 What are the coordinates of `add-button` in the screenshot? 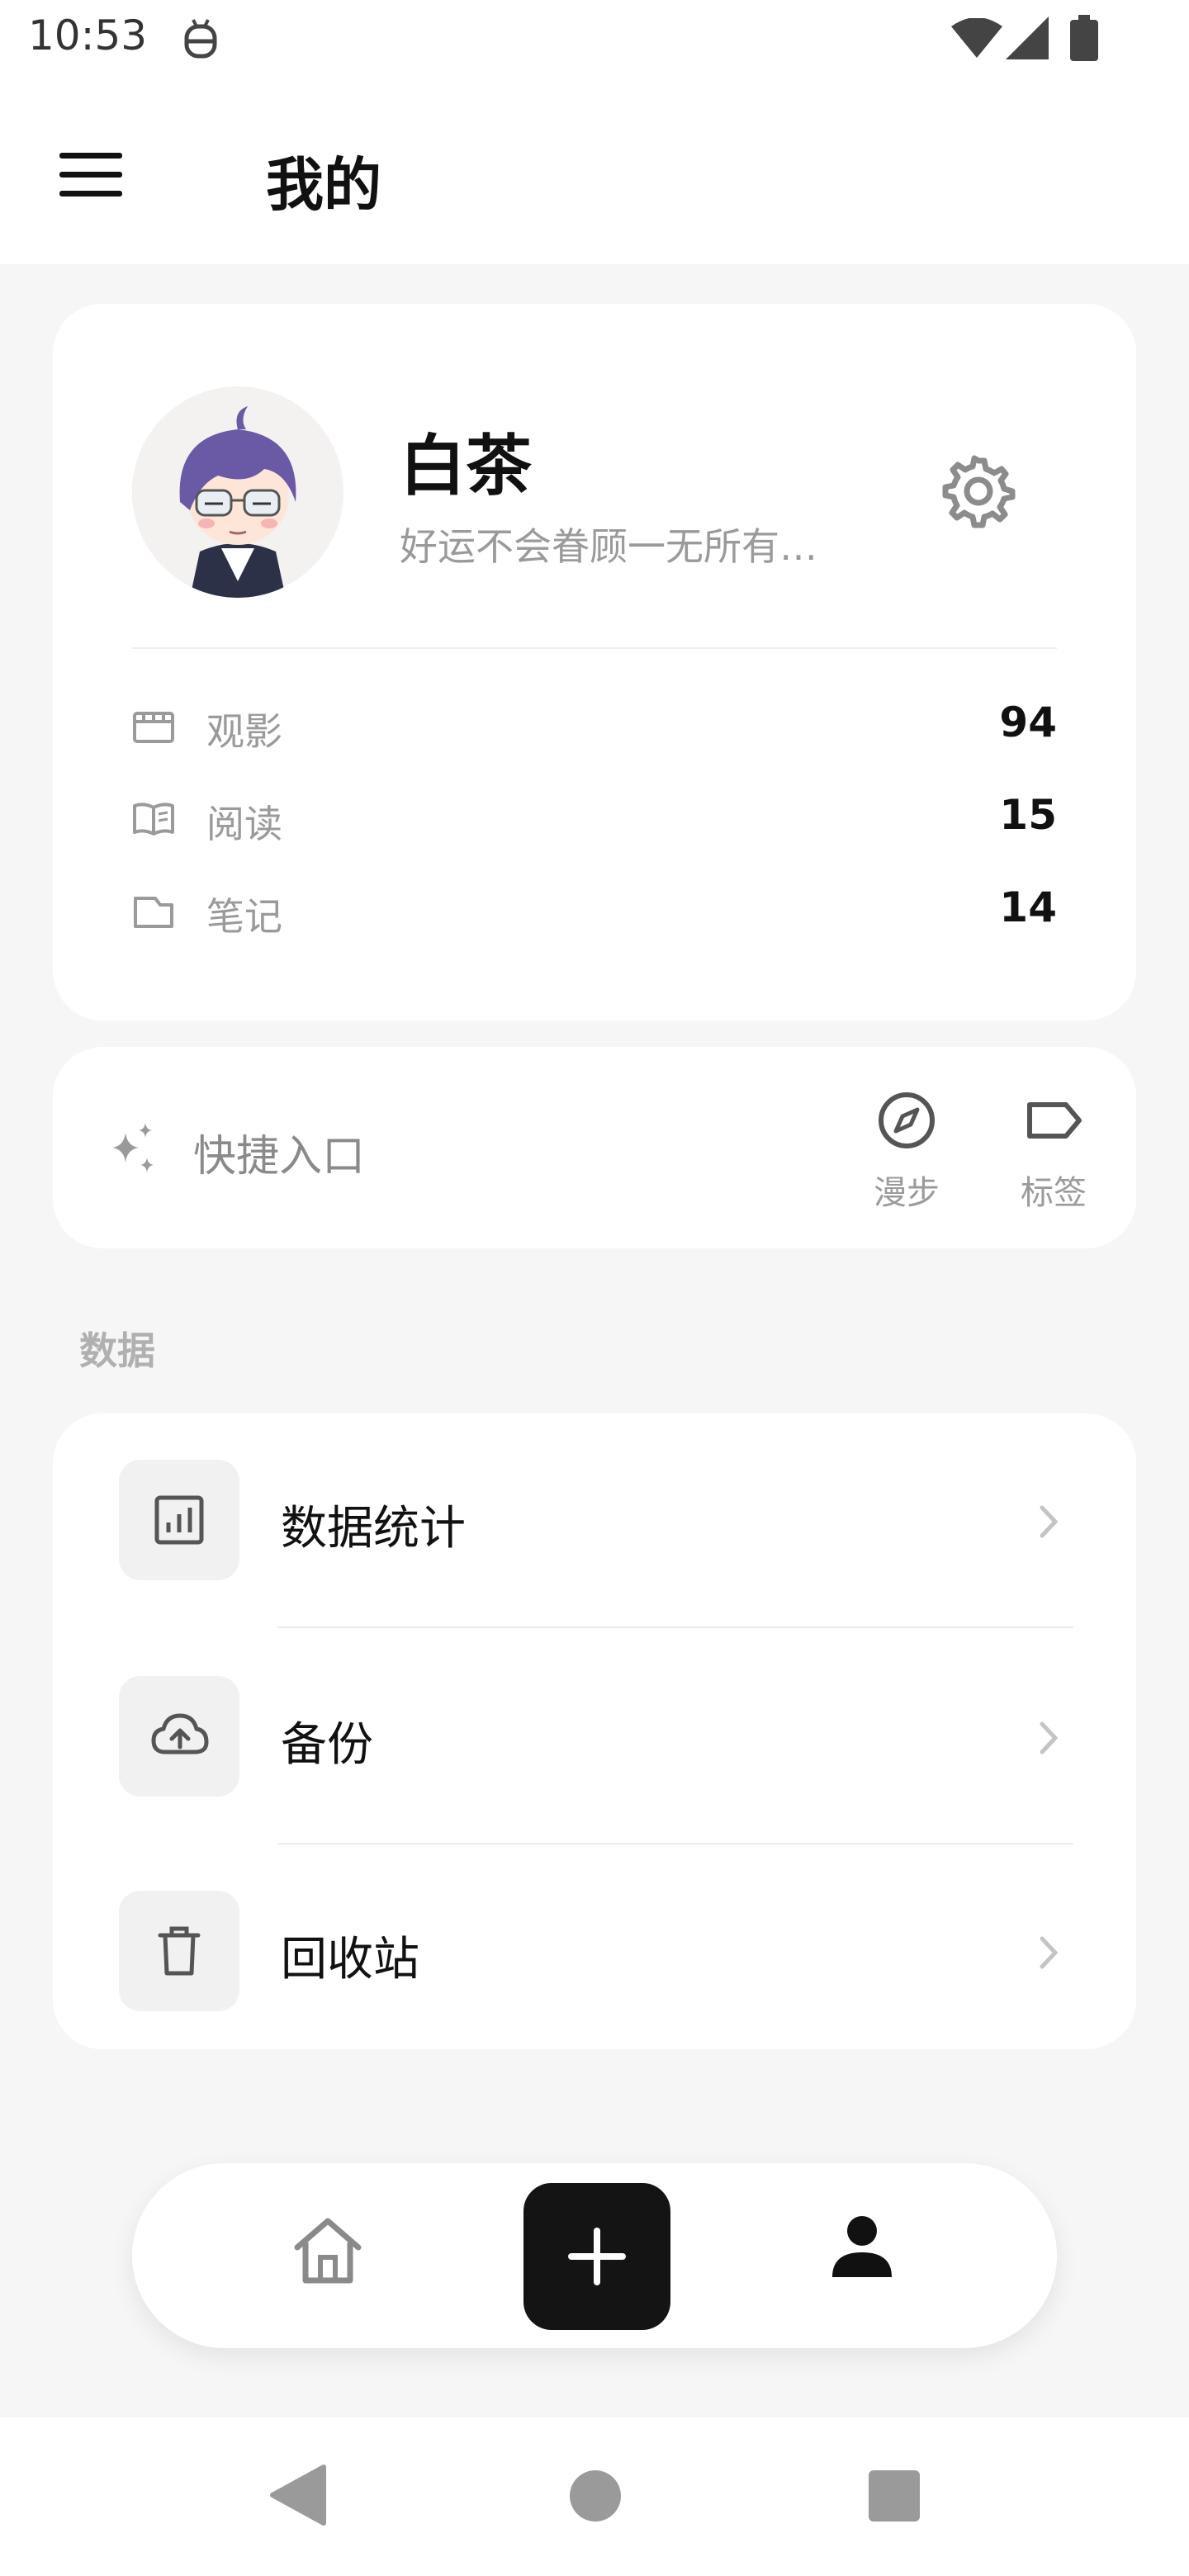 It's located at (596, 2256).